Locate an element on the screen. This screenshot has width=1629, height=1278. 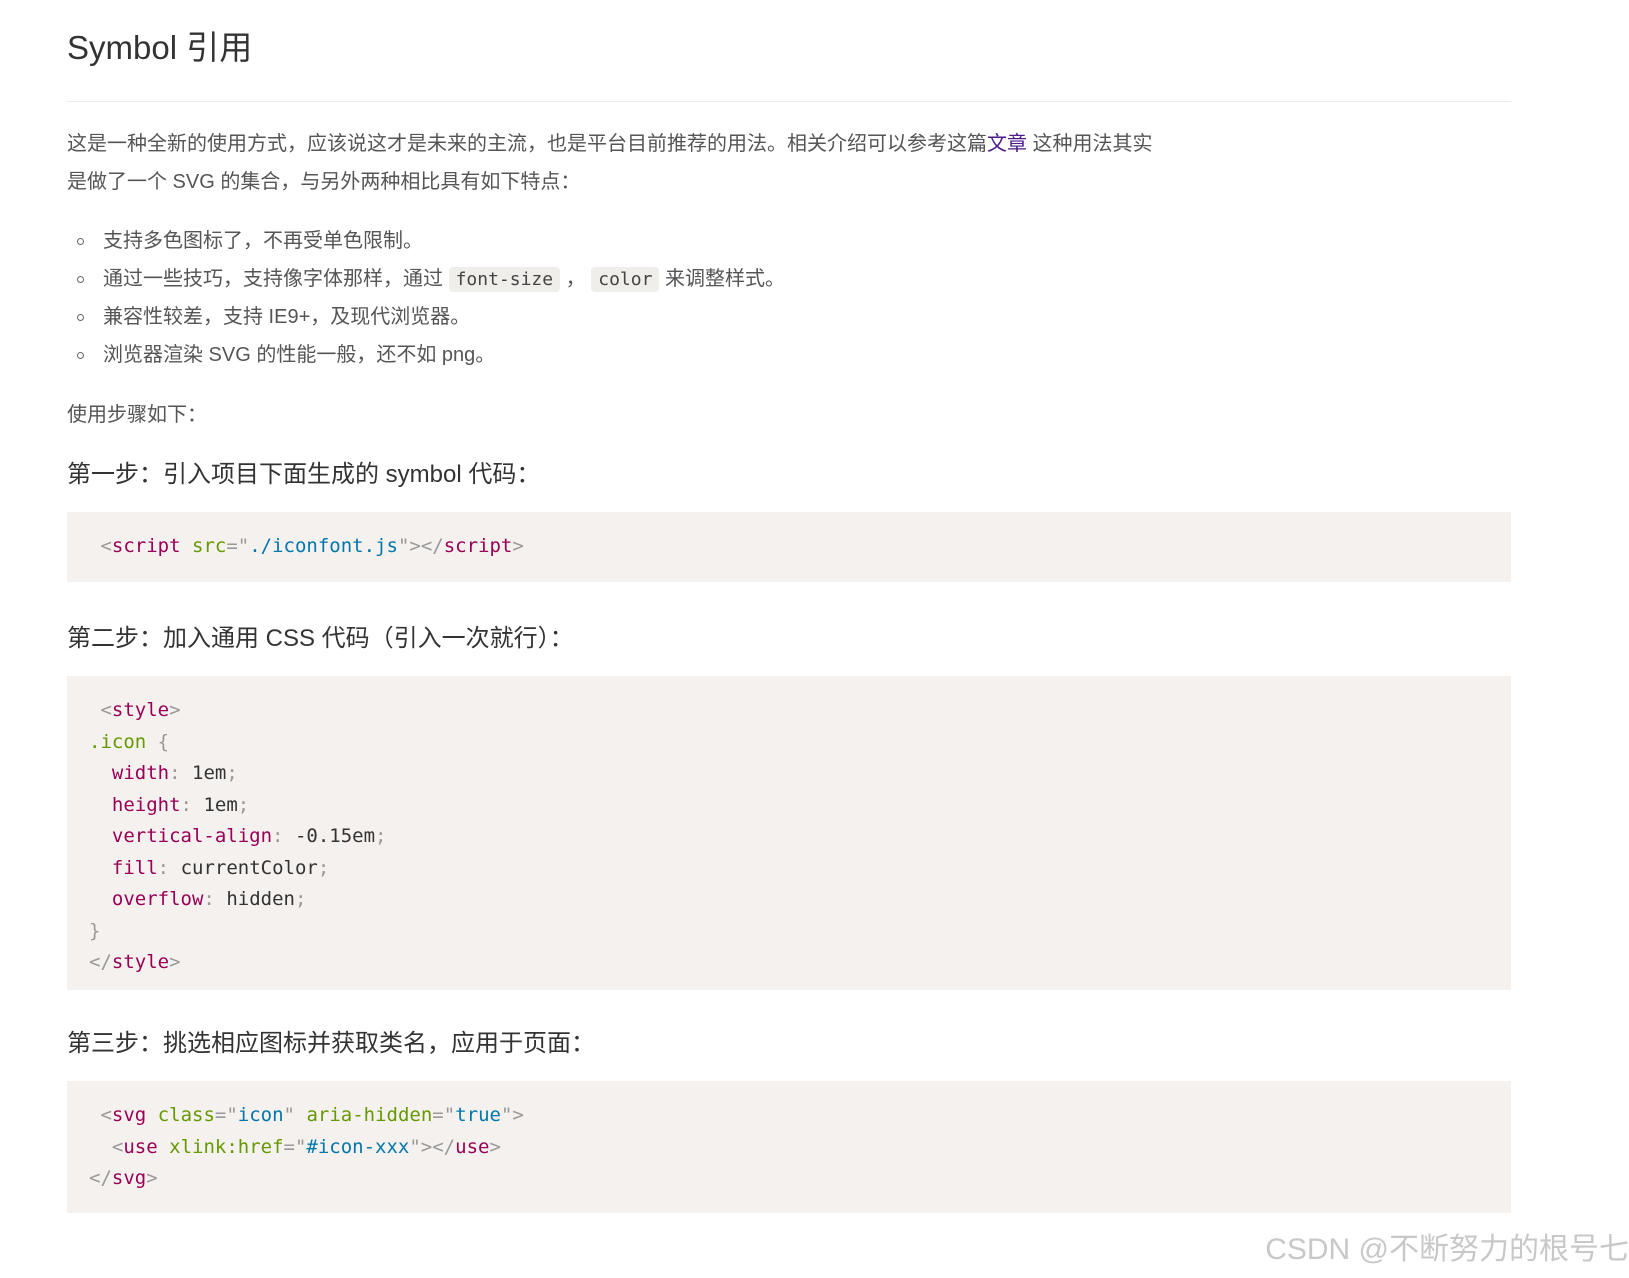
code-line: height: 1em; is located at coordinates (180, 804).